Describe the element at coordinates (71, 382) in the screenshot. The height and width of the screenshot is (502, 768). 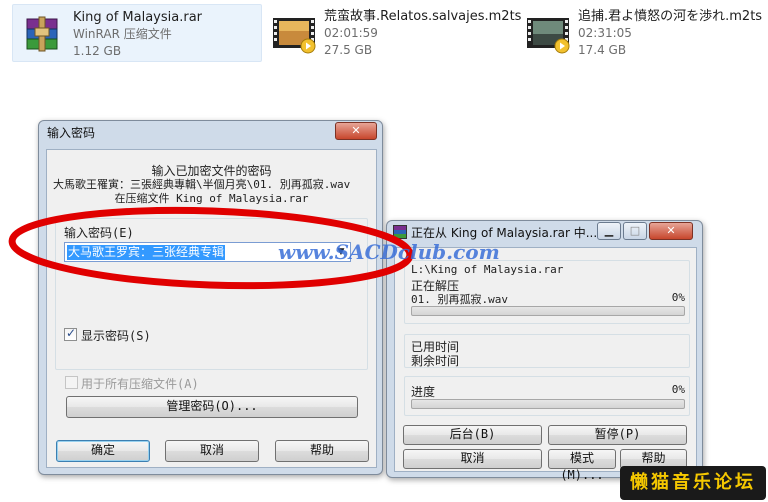
I see `all-archives-checkbox` at that location.